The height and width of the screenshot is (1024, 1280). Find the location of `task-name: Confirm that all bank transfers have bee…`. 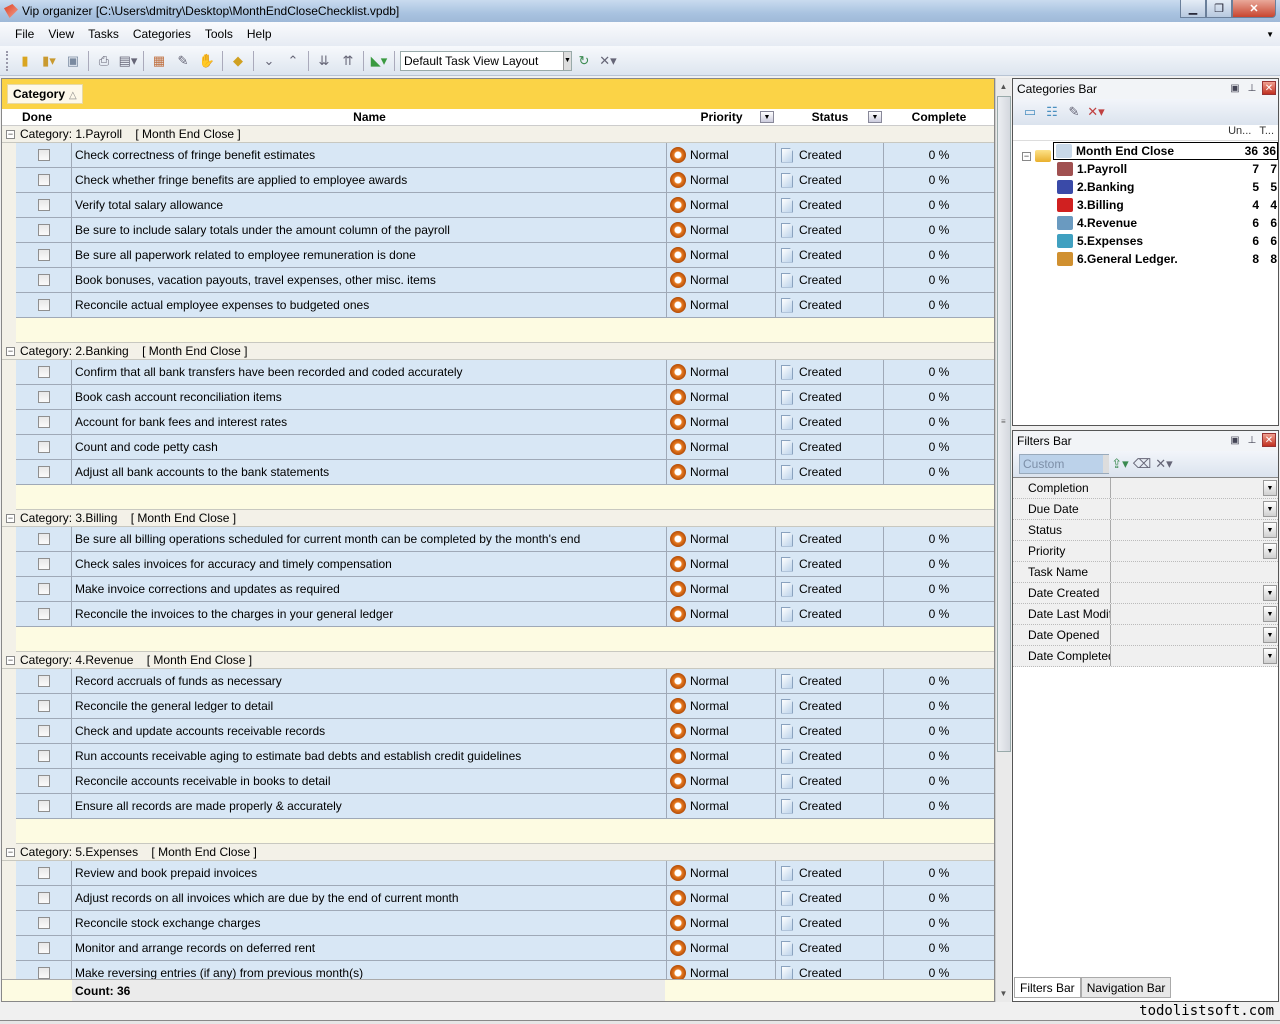

task-name: Confirm that all bank transfers have bee… is located at coordinates (369, 372).